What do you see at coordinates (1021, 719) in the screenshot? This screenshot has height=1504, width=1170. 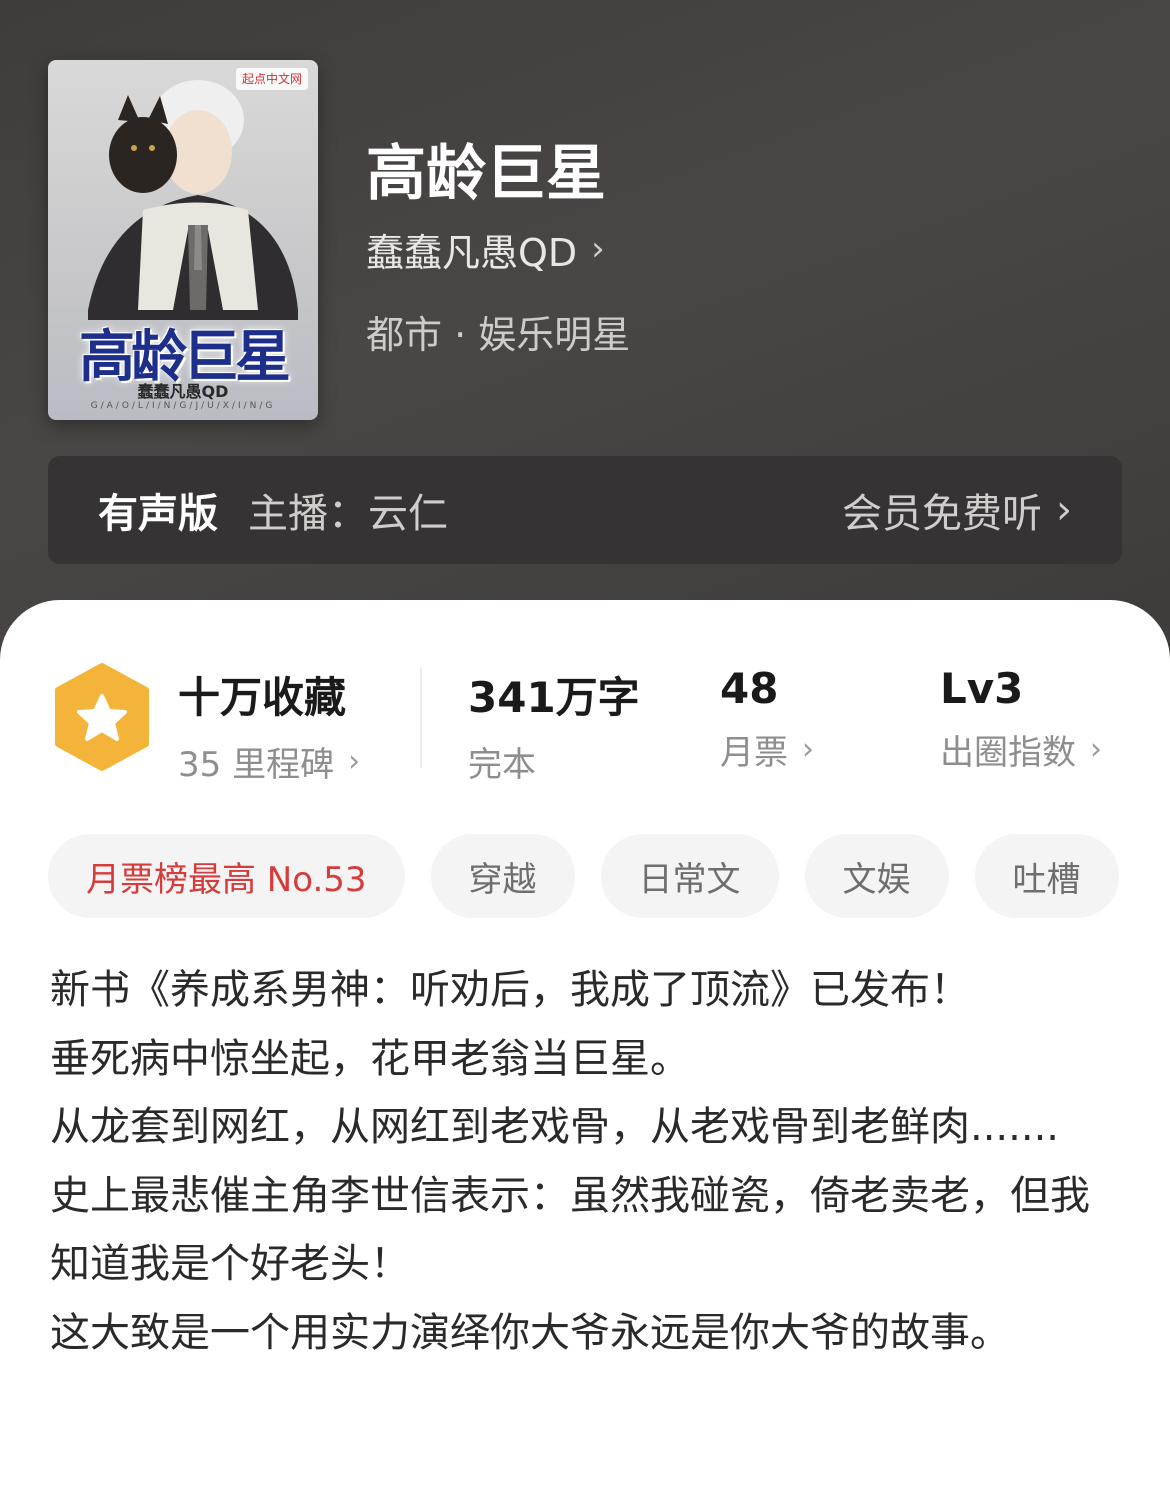 I see `influence-stat: Lv3 出圈指数 ›` at bounding box center [1021, 719].